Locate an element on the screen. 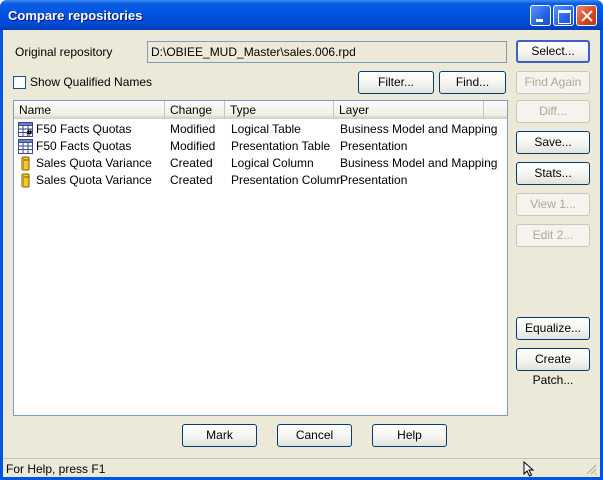 This screenshot has width=603, height=480. mark-button: Mark is located at coordinates (219, 435).